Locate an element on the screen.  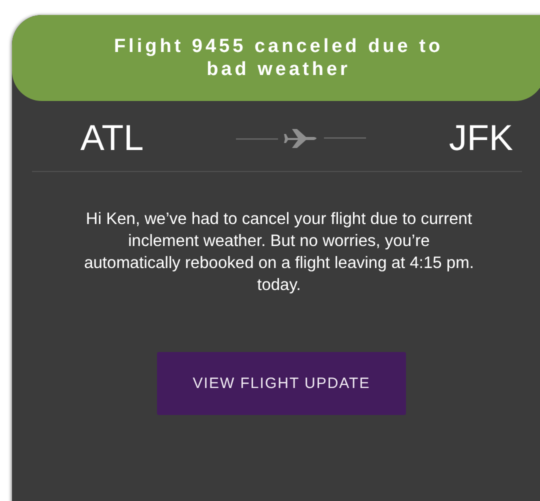
destination-code: JFK is located at coordinates (481, 138).